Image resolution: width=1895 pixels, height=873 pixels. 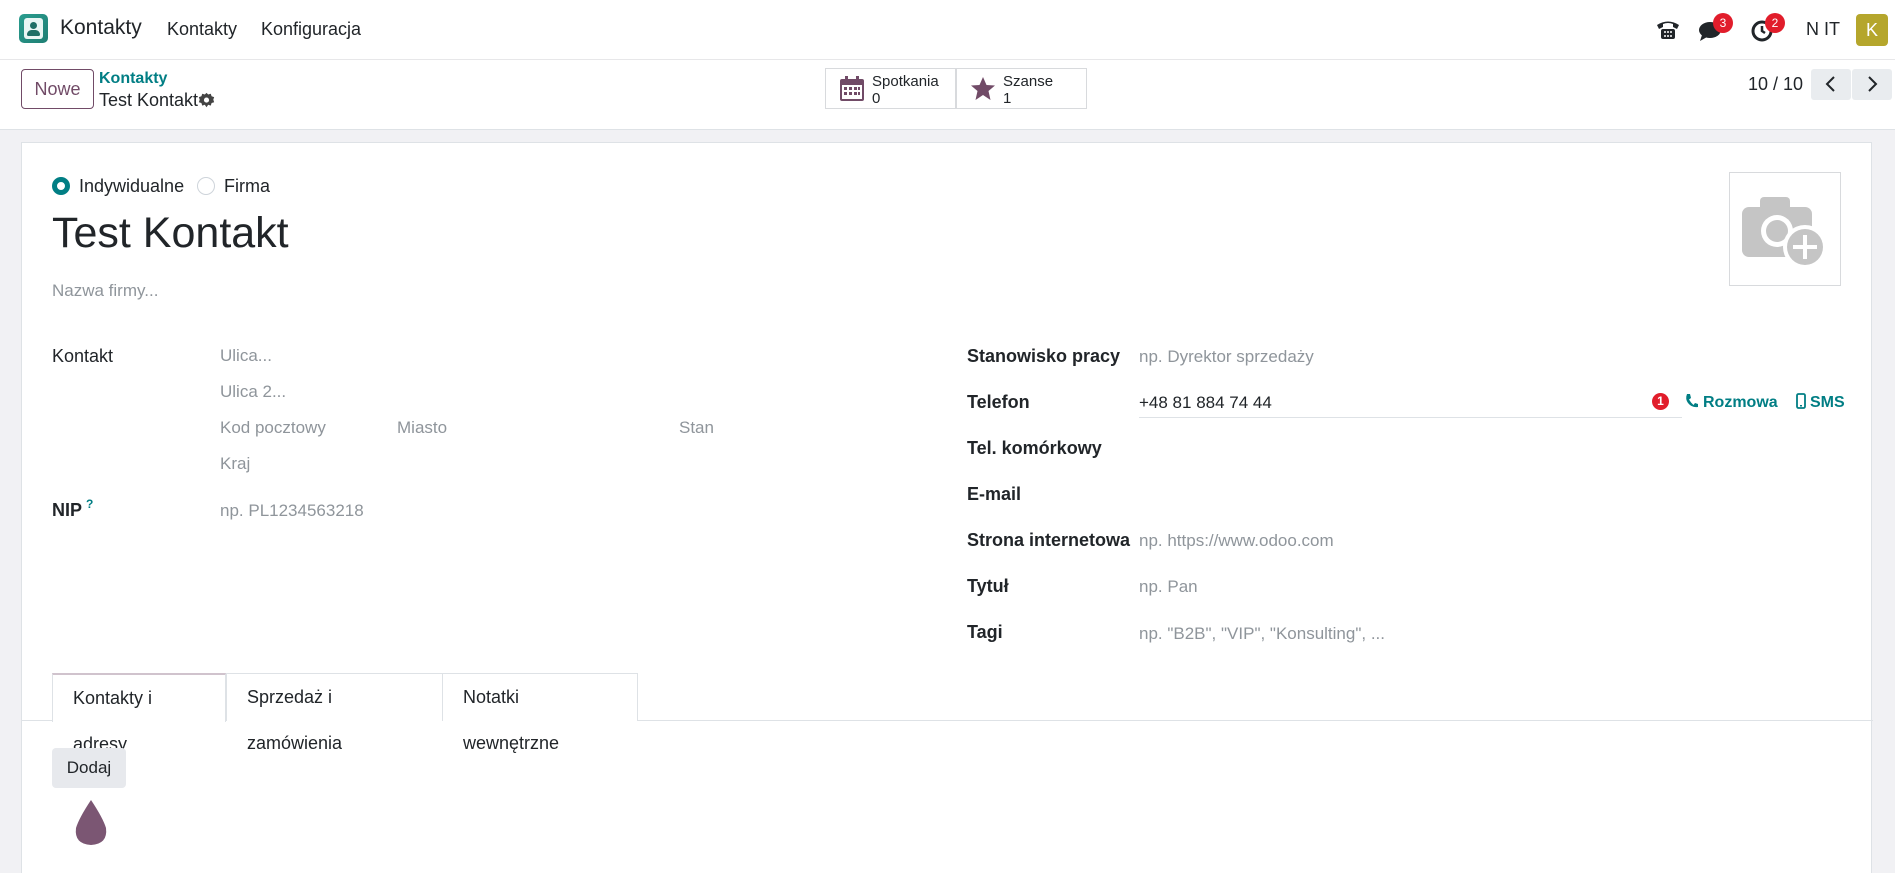 I want to click on vat-input: np. PL1234563218, so click(x=292, y=511).